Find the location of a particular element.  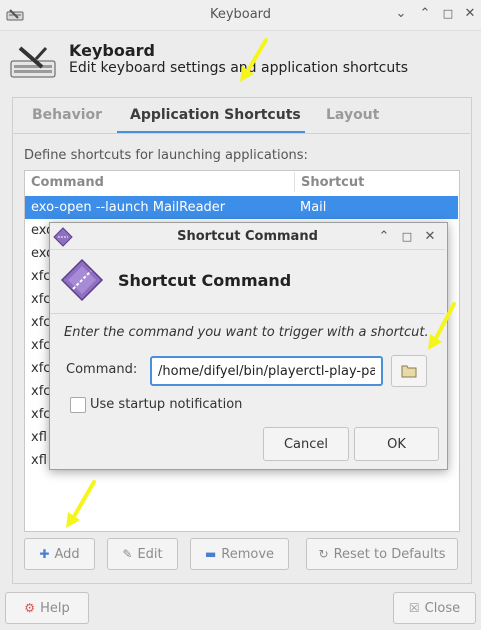

dialog-title-divider is located at coordinates (247, 249).